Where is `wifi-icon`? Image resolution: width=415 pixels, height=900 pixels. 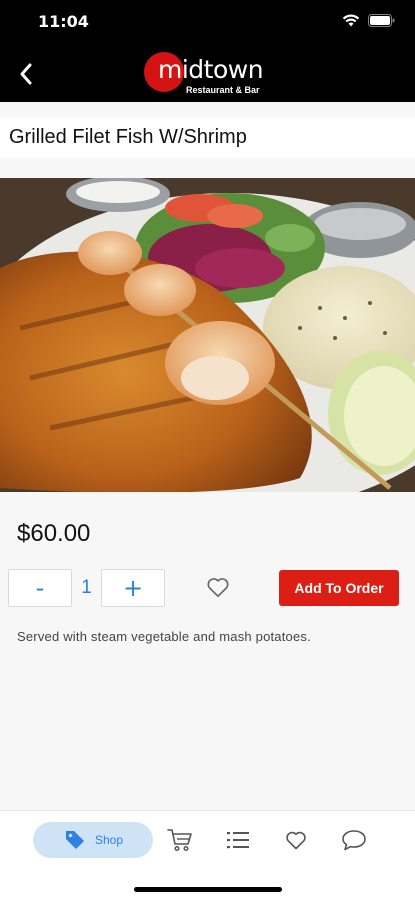 wifi-icon is located at coordinates (351, 20).